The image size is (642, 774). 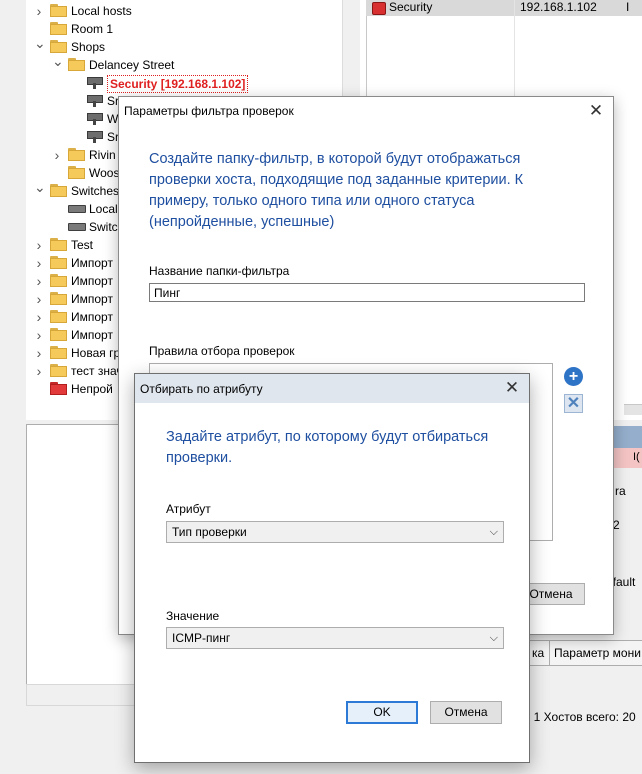 I want to click on status-failed-icon, so click(x=379, y=8).